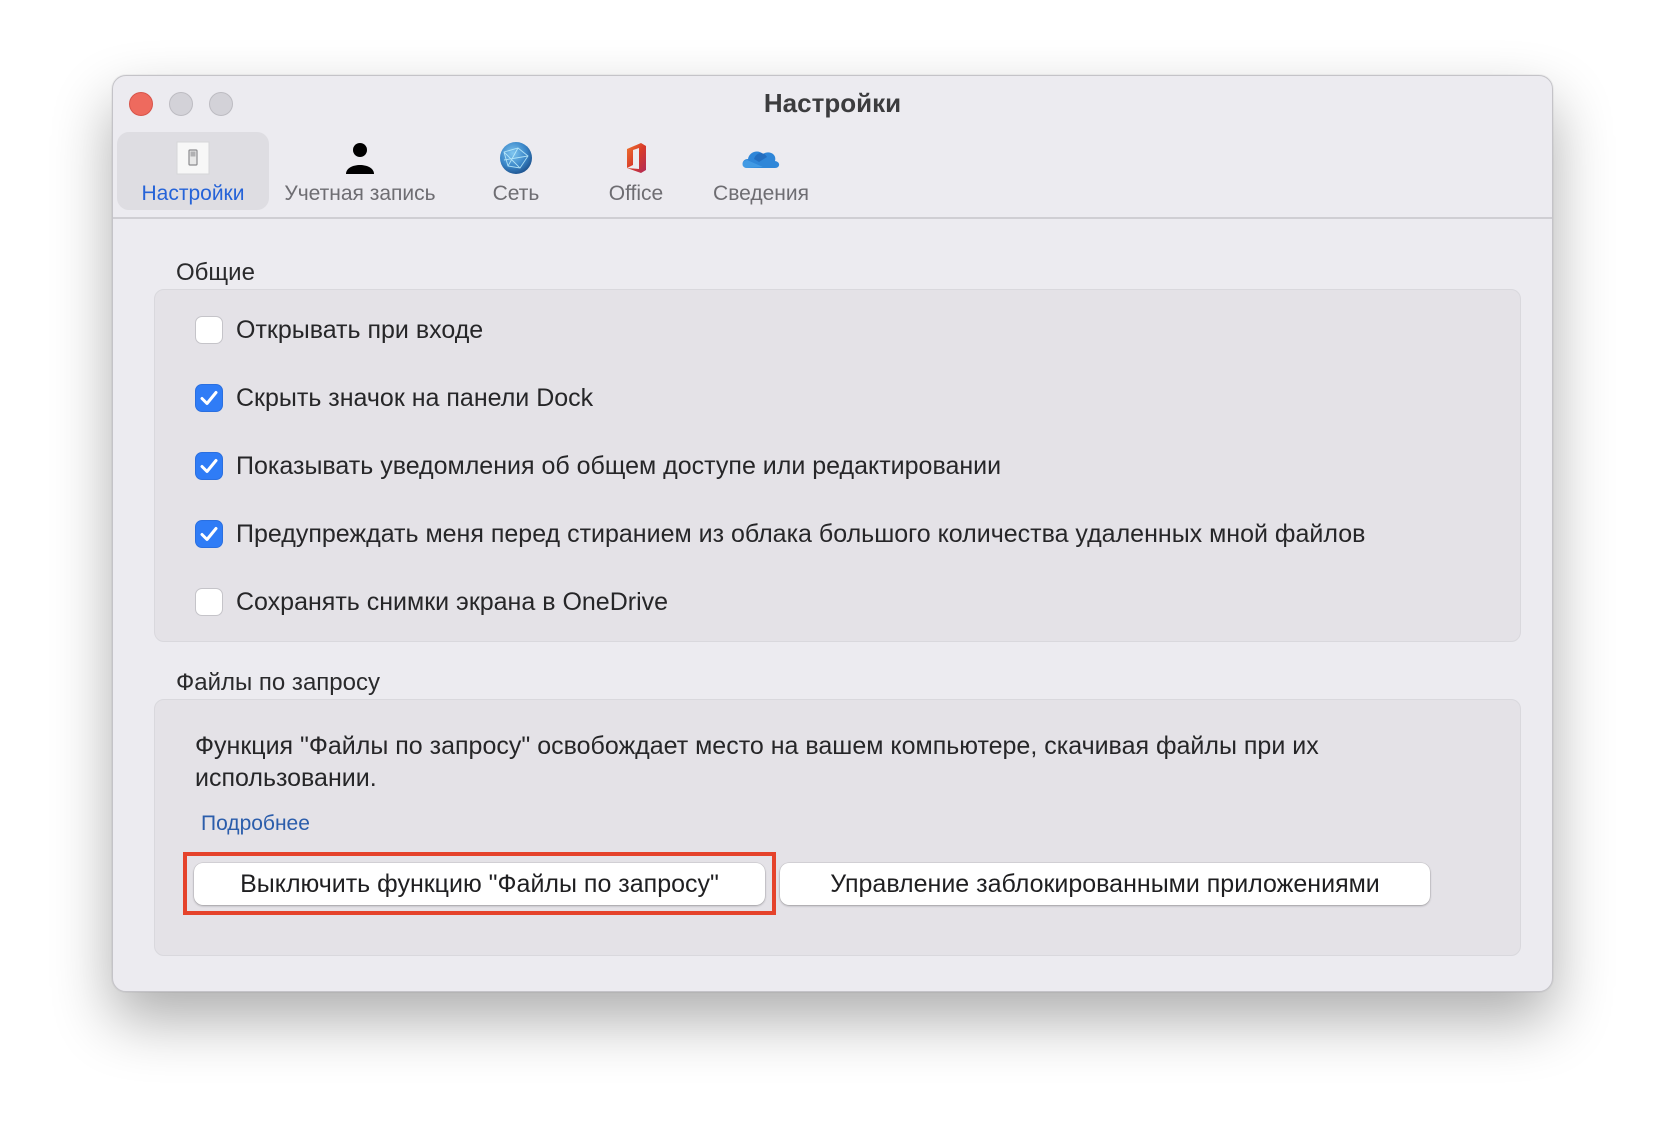 The height and width of the screenshot is (1140, 1666). What do you see at coordinates (360, 329) in the screenshot?
I see `option-label: Открывать при входе` at bounding box center [360, 329].